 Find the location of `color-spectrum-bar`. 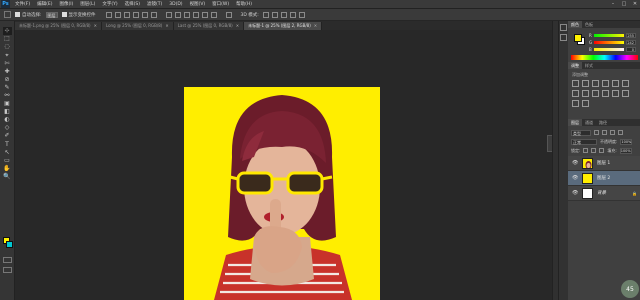

color-spectrum-bar is located at coordinates (604, 57).